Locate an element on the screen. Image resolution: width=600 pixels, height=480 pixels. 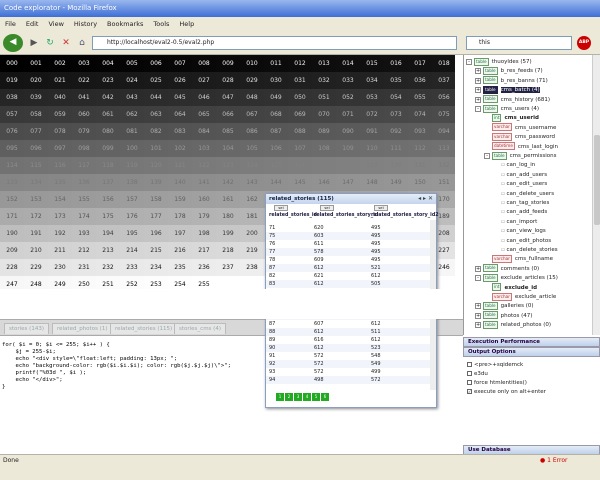
forward-arrow-icon: ▶ is located at coordinates (34, 43).